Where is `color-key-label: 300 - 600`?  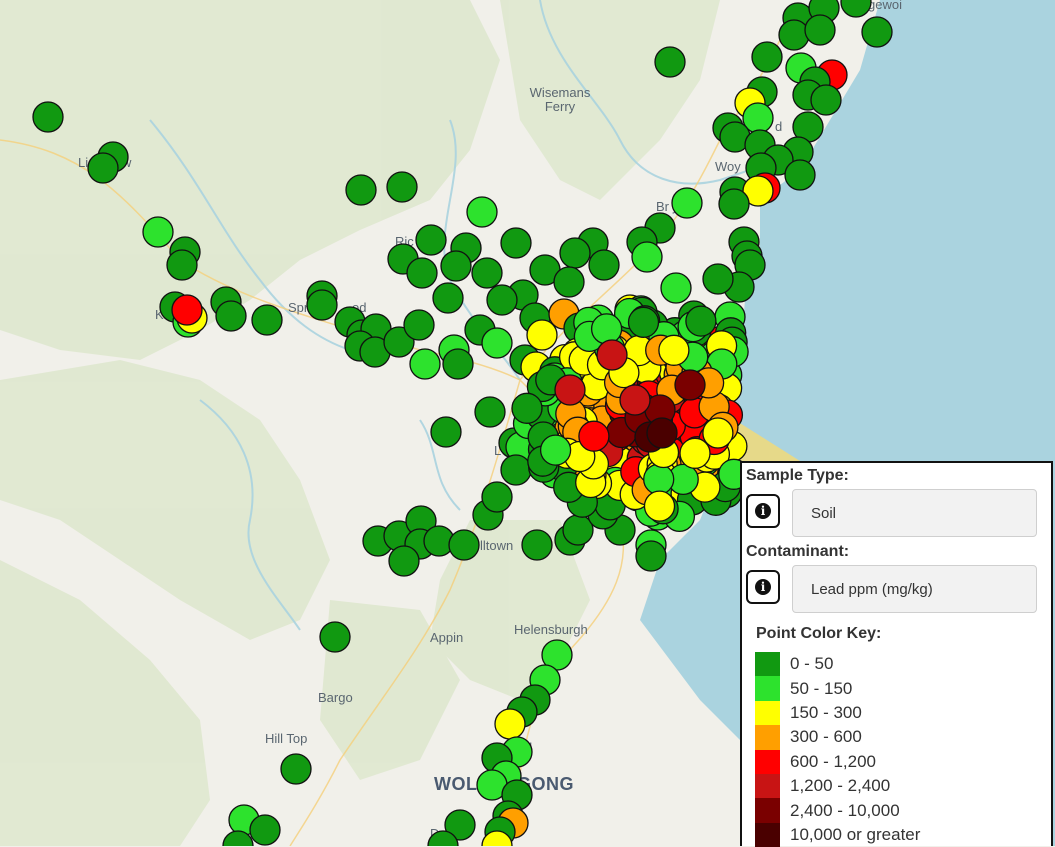
color-key-label: 300 - 600 is located at coordinates (826, 737).